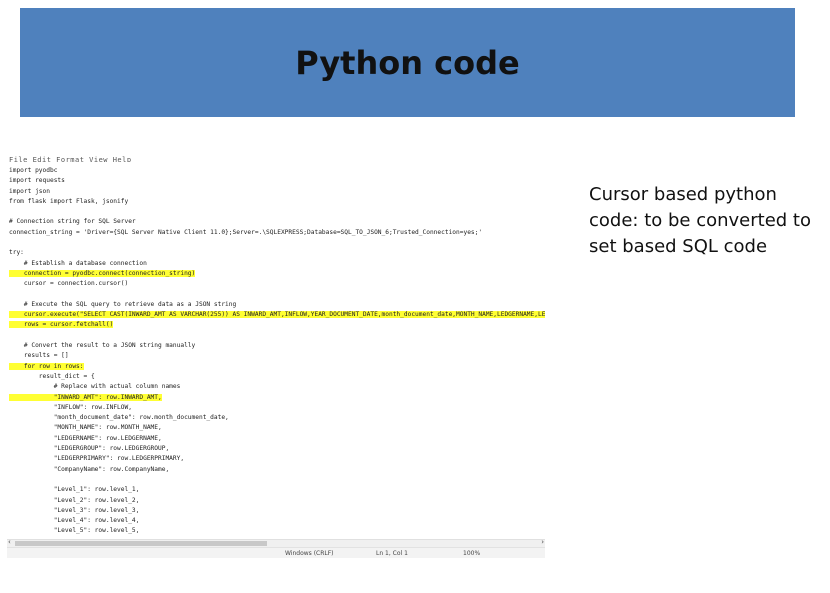 The image size is (830, 593). I want to click on scroll-right-icon: ›, so click(542, 542).